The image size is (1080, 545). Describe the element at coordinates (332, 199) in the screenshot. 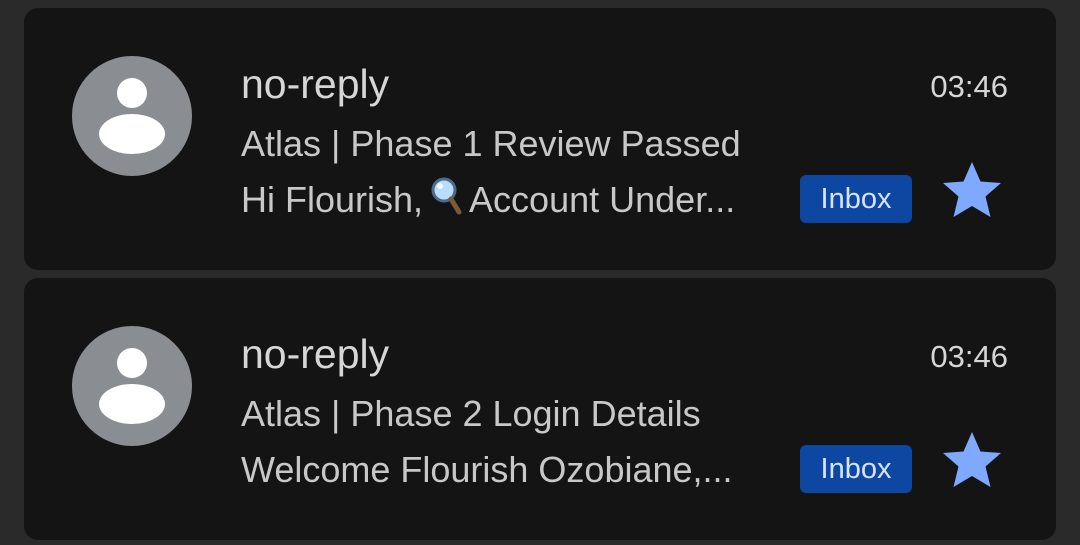

I see `email-snippet-start: Hi Flourish,` at that location.